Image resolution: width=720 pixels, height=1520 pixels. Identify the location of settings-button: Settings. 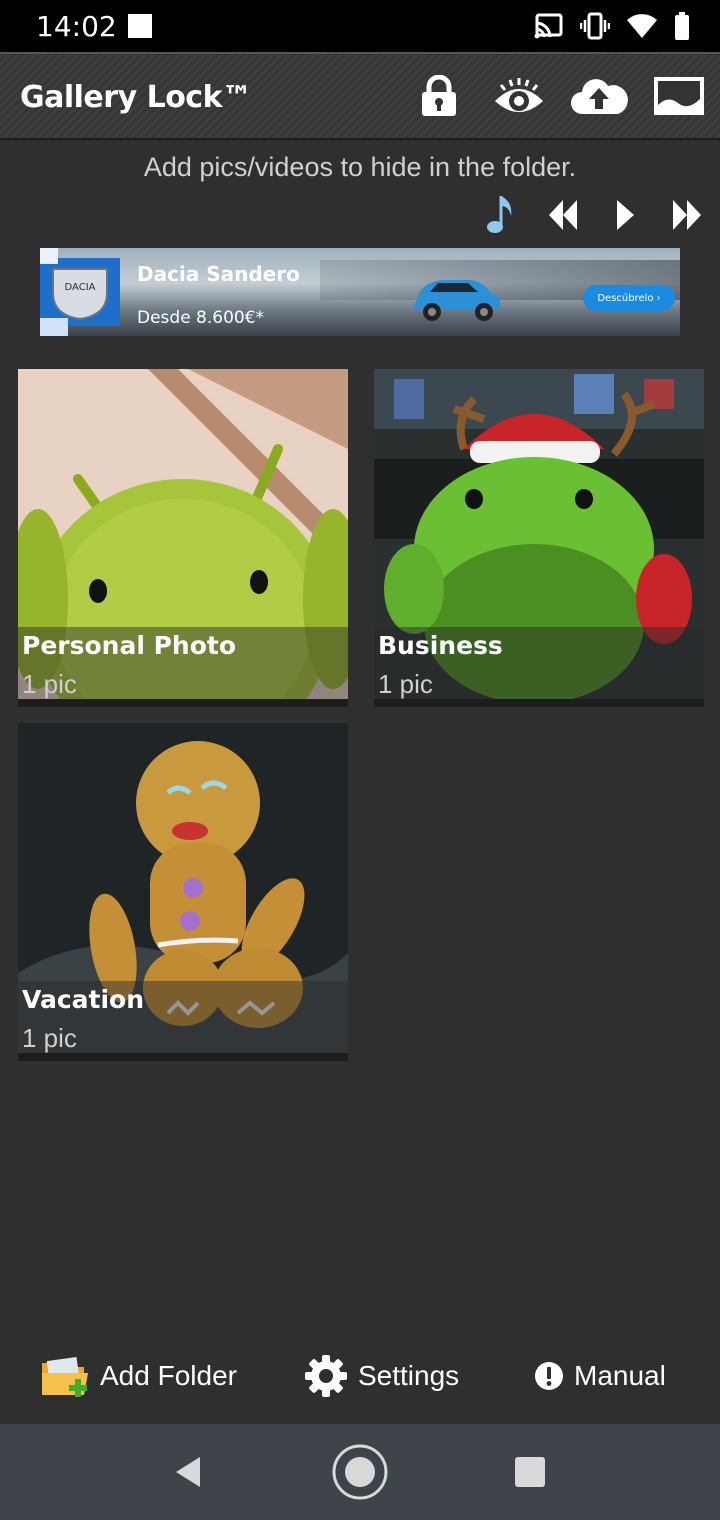
(381, 1376).